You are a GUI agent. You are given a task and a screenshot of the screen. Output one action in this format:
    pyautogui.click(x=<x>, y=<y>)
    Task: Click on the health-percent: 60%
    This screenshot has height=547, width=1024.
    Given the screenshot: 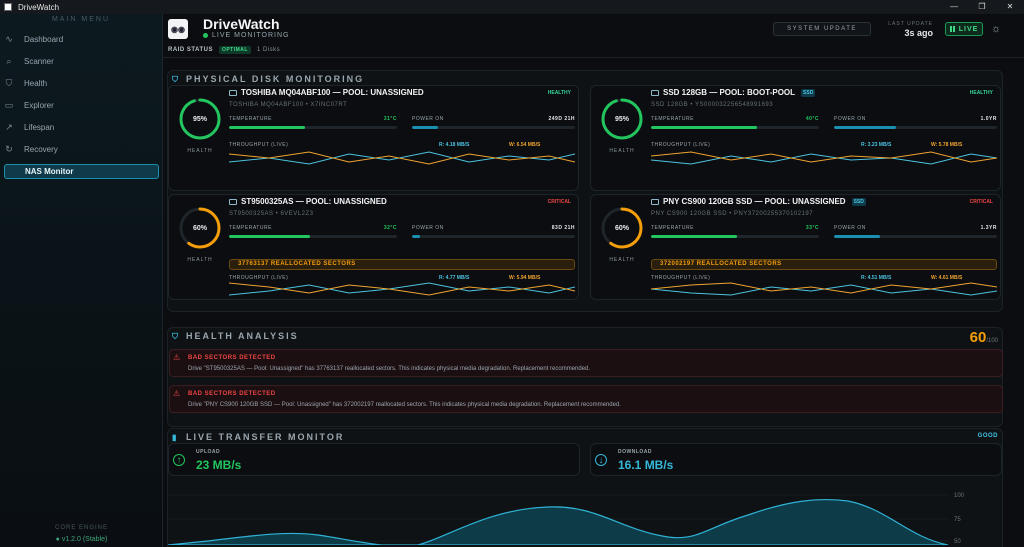 What is the action you would take?
    pyautogui.click(x=199, y=228)
    